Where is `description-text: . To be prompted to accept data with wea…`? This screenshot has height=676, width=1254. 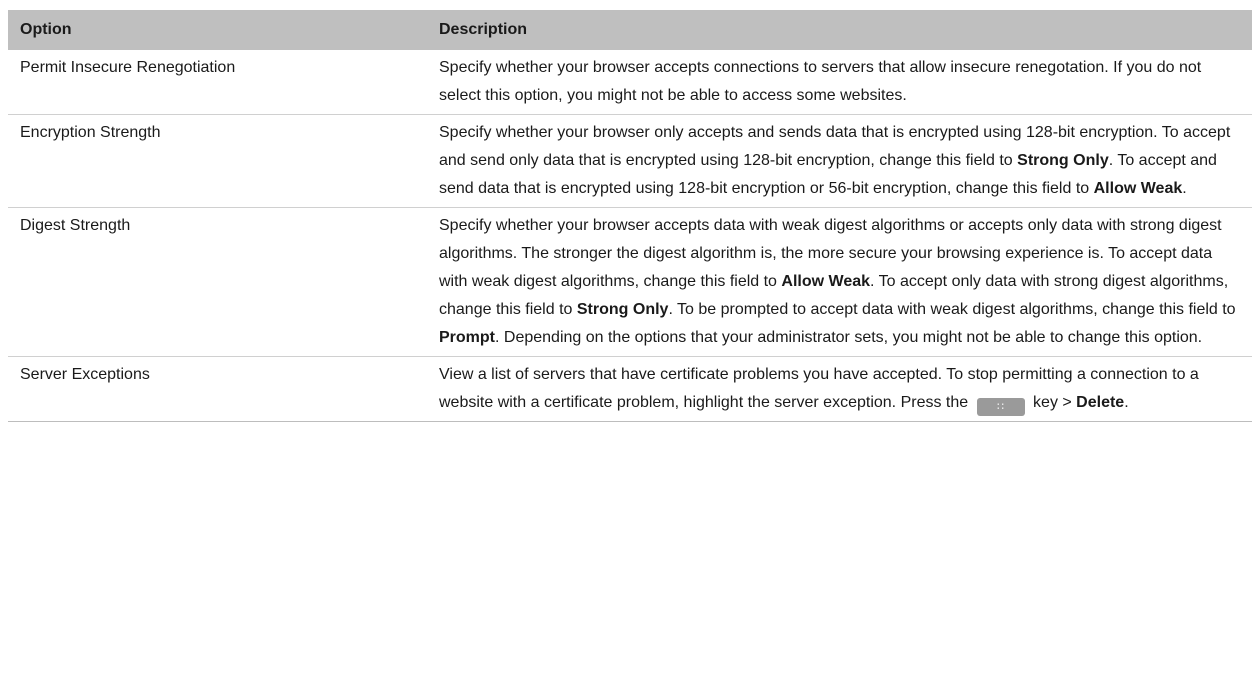 description-text: . To be prompted to accept data with wea… is located at coordinates (952, 309).